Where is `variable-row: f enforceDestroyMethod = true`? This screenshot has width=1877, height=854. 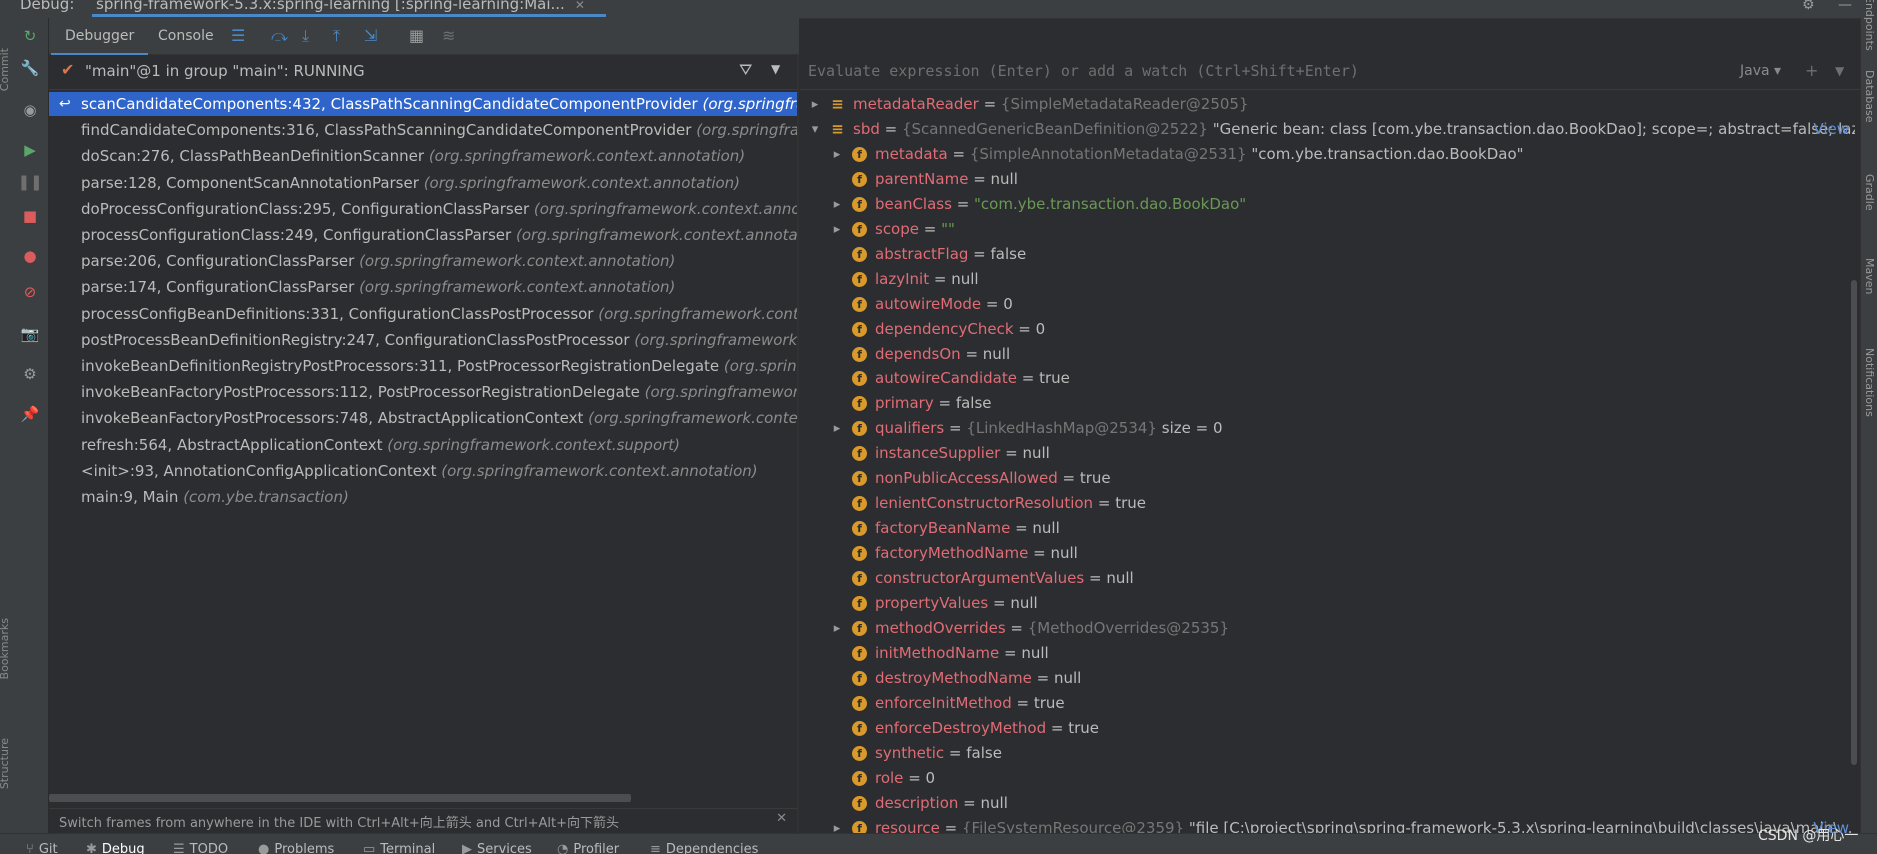 variable-row: f enforceDestroyMethod = true is located at coordinates (1327, 728).